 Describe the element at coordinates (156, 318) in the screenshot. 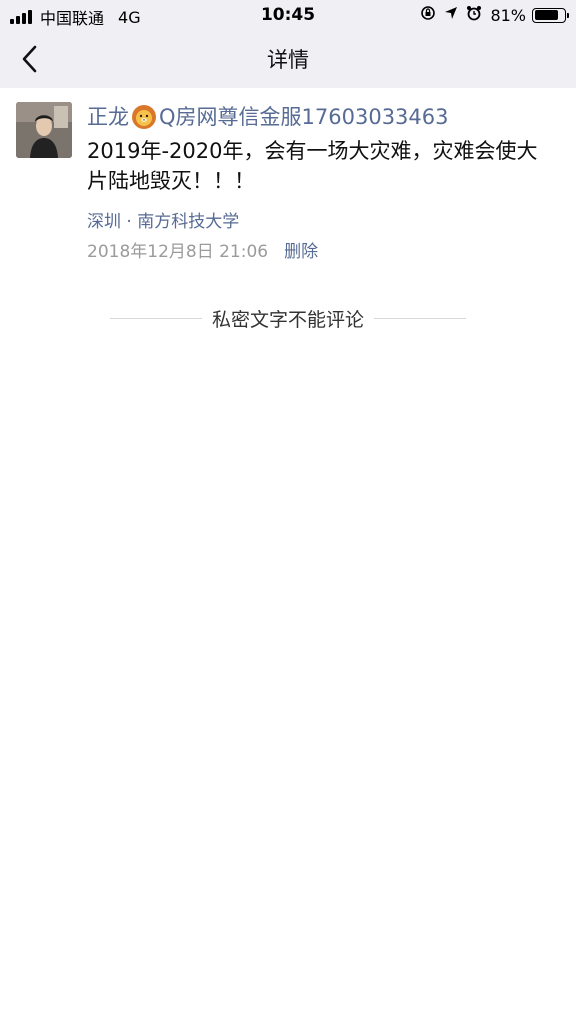

I see `divider-left` at that location.